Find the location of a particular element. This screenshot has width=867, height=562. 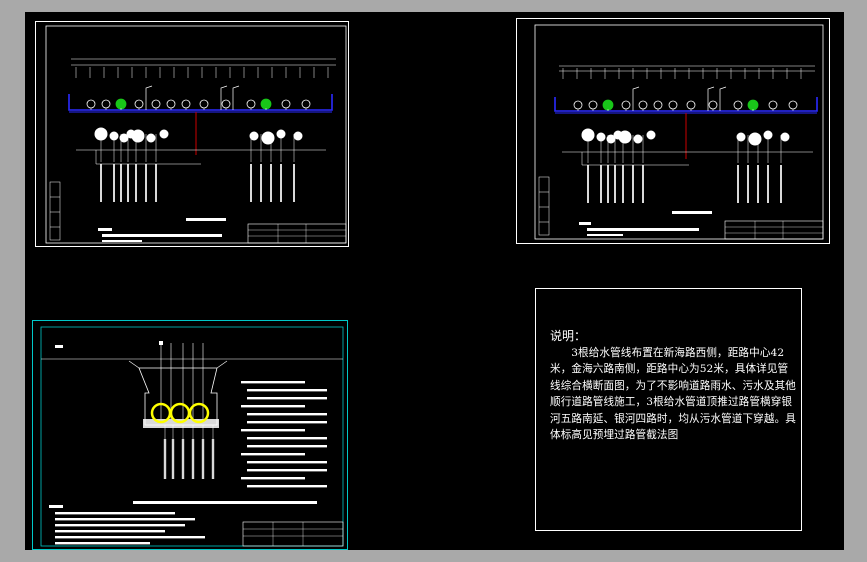

drawing-sheet-pipe-detail is located at coordinates (190, 435).